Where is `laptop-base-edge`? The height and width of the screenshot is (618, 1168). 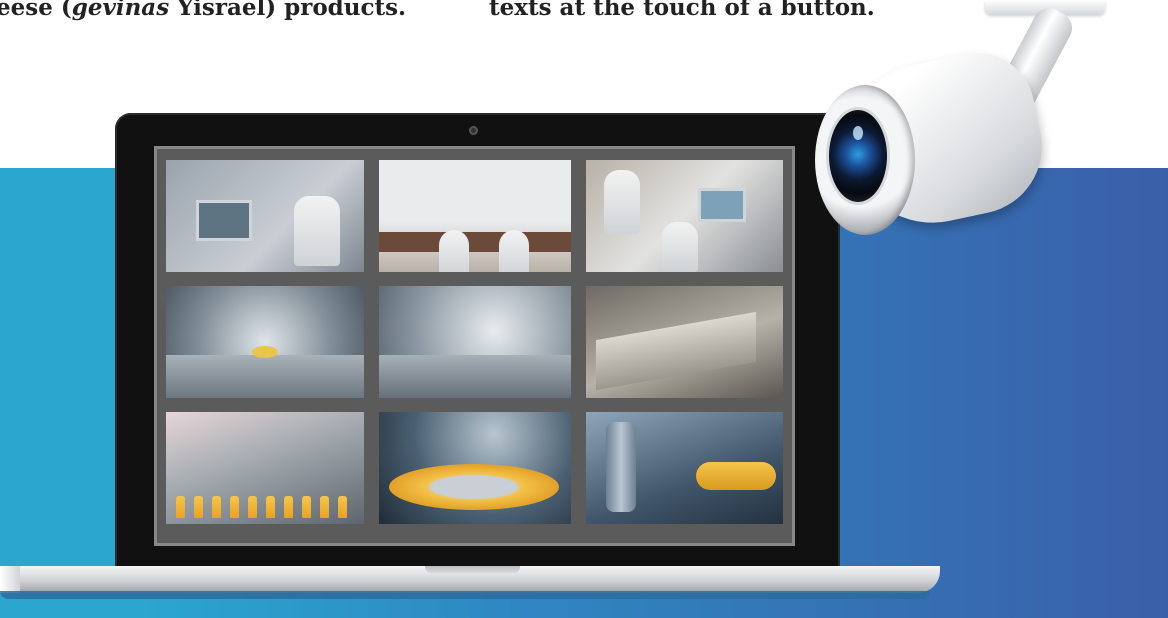
laptop-base-edge is located at coordinates (10, 579).